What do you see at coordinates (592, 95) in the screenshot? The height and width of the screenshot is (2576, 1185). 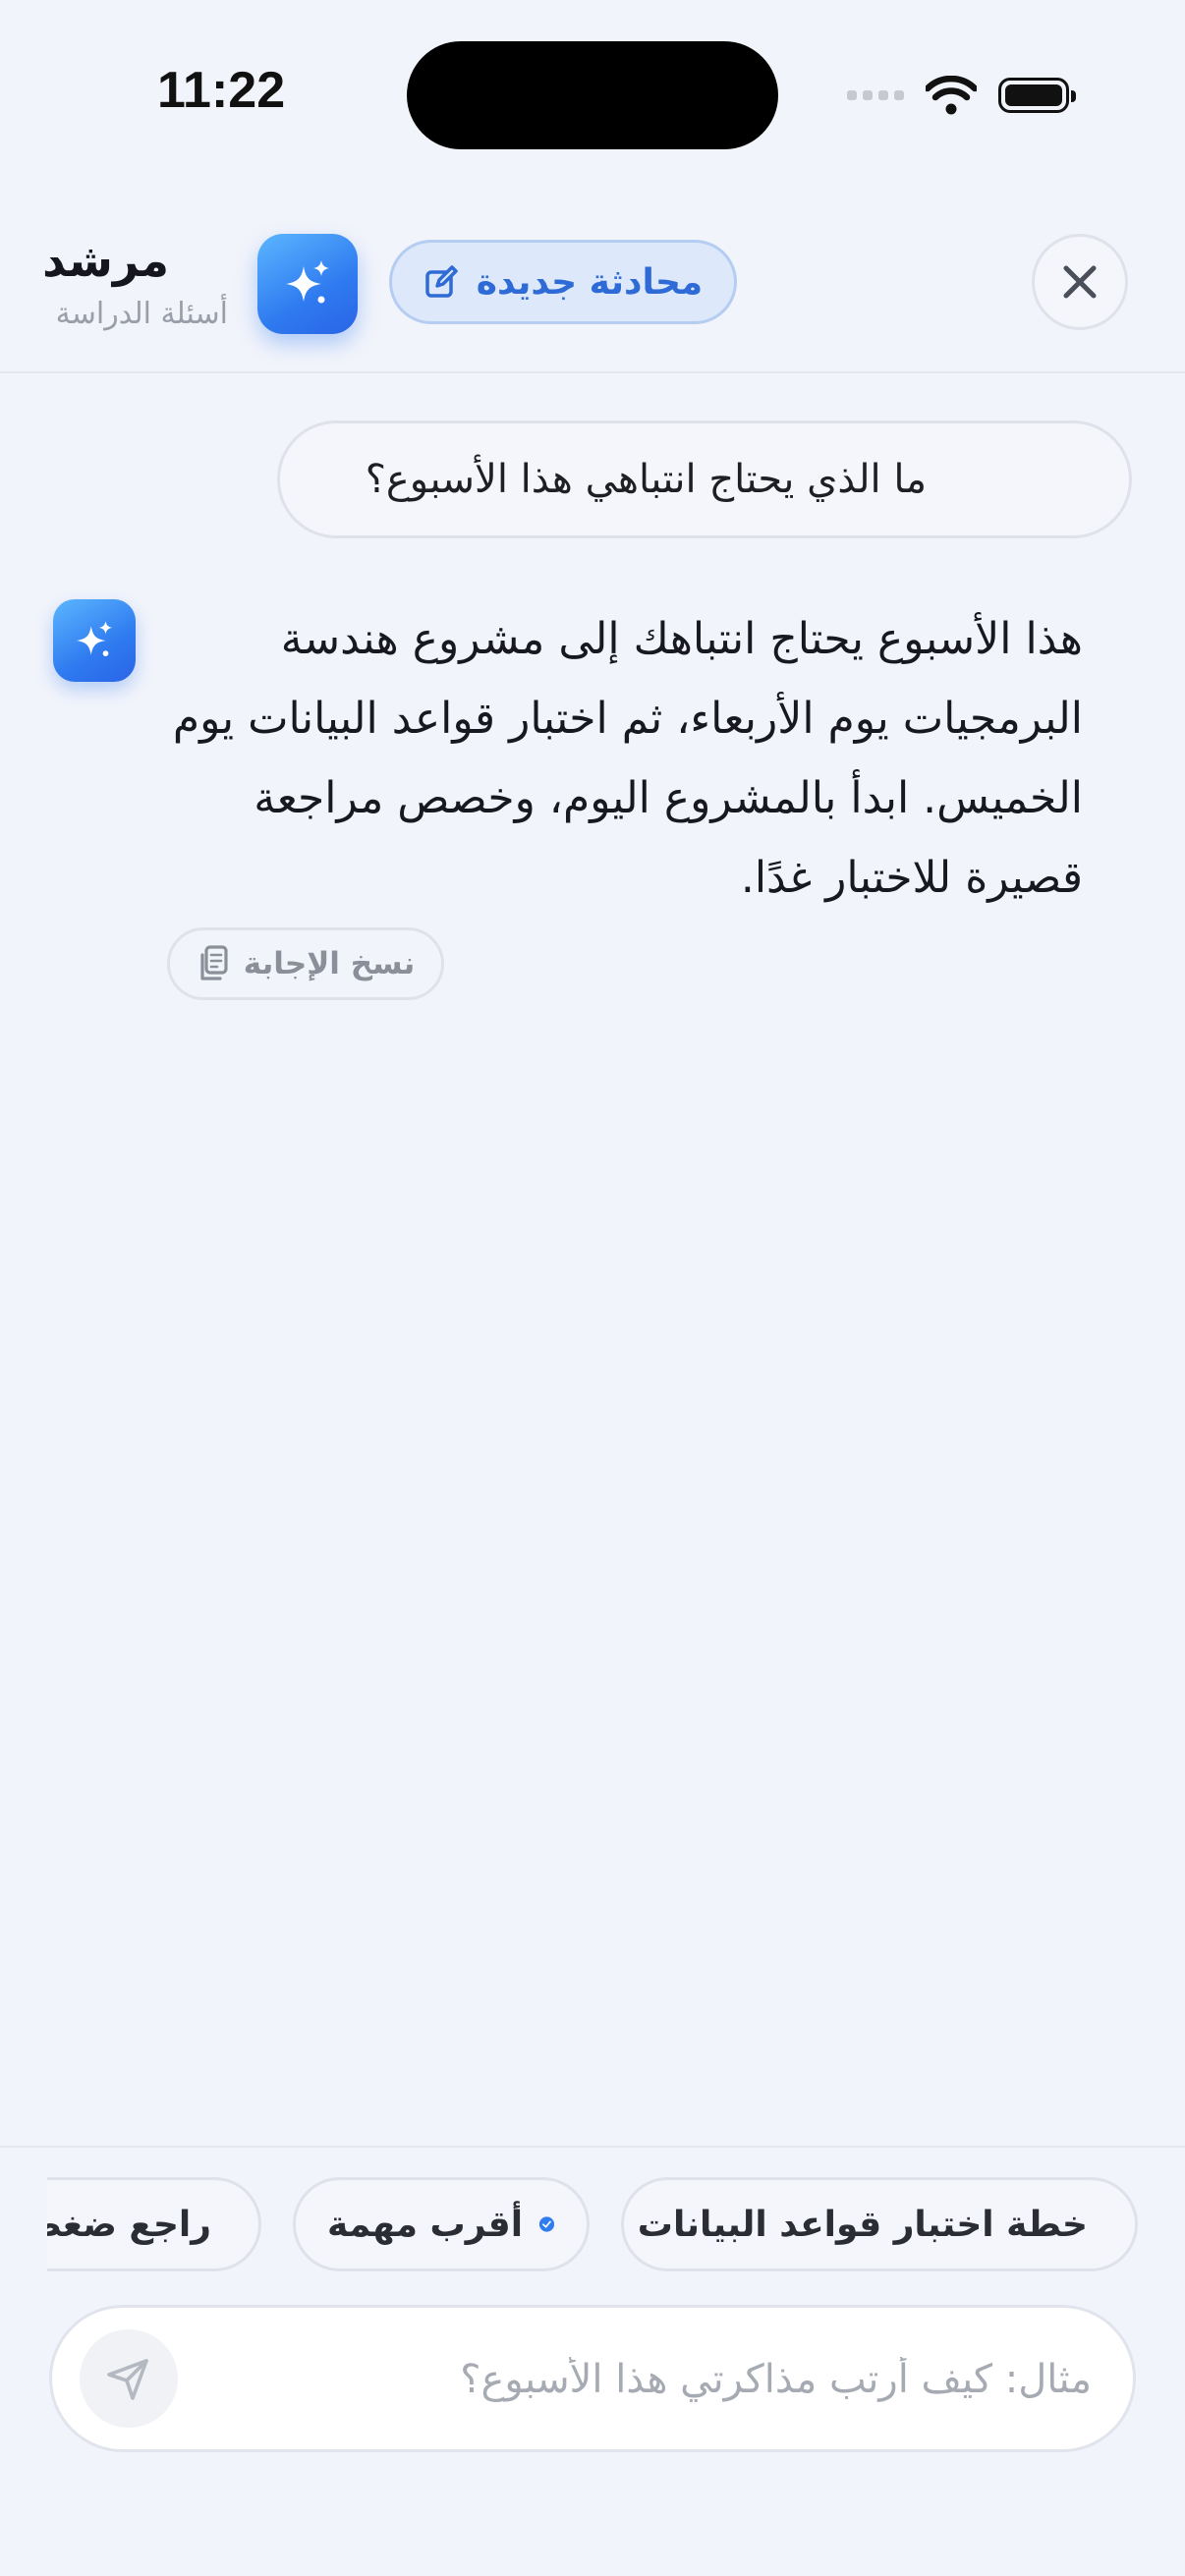 I see `dynamic-island` at bounding box center [592, 95].